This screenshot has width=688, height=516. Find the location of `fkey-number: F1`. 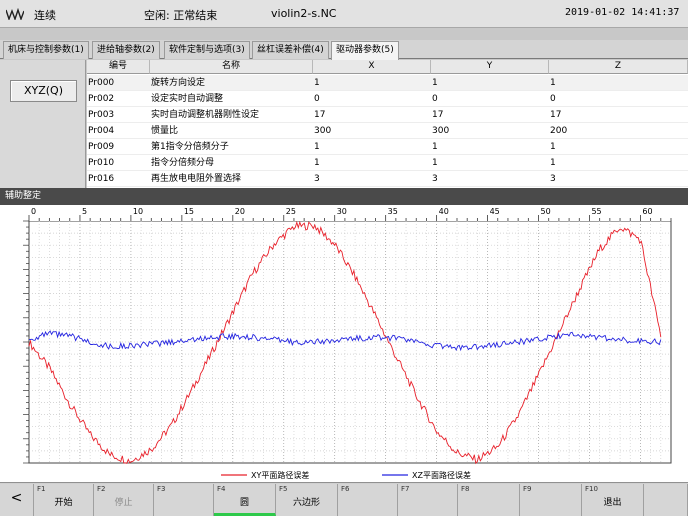

fkey-number: F1 is located at coordinates (41, 489).